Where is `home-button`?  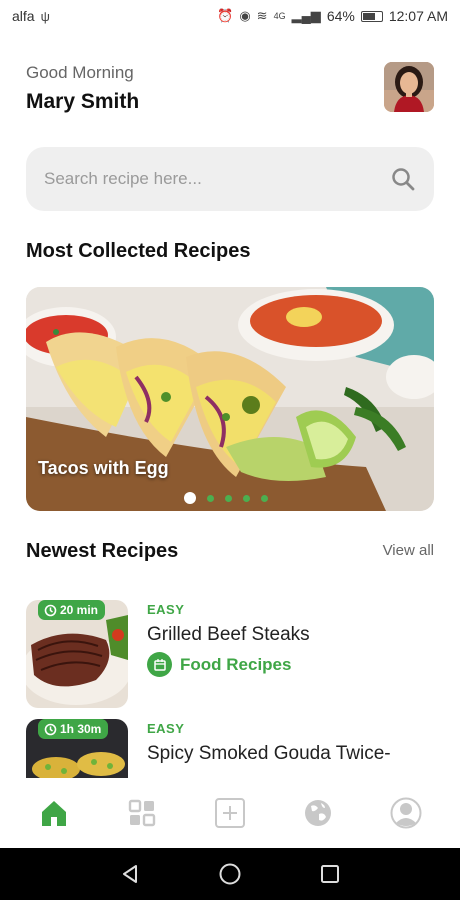
home-button is located at coordinates (230, 874).